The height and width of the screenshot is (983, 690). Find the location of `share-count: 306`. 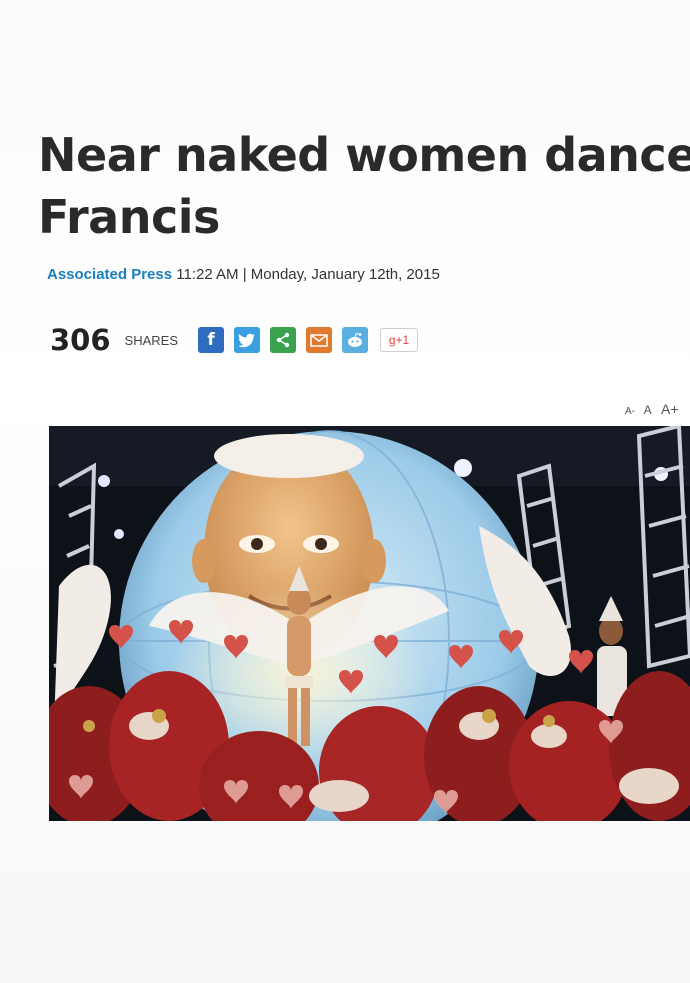

share-count: 306 is located at coordinates (80, 340).